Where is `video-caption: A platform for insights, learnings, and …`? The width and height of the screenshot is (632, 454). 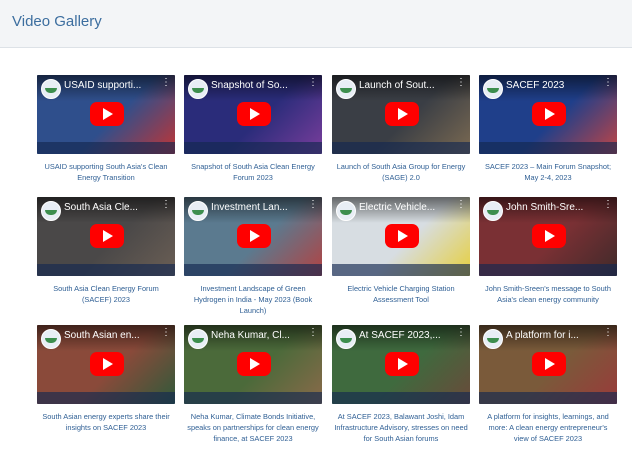 video-caption: A platform for insights, learnings, and … is located at coordinates (548, 427).